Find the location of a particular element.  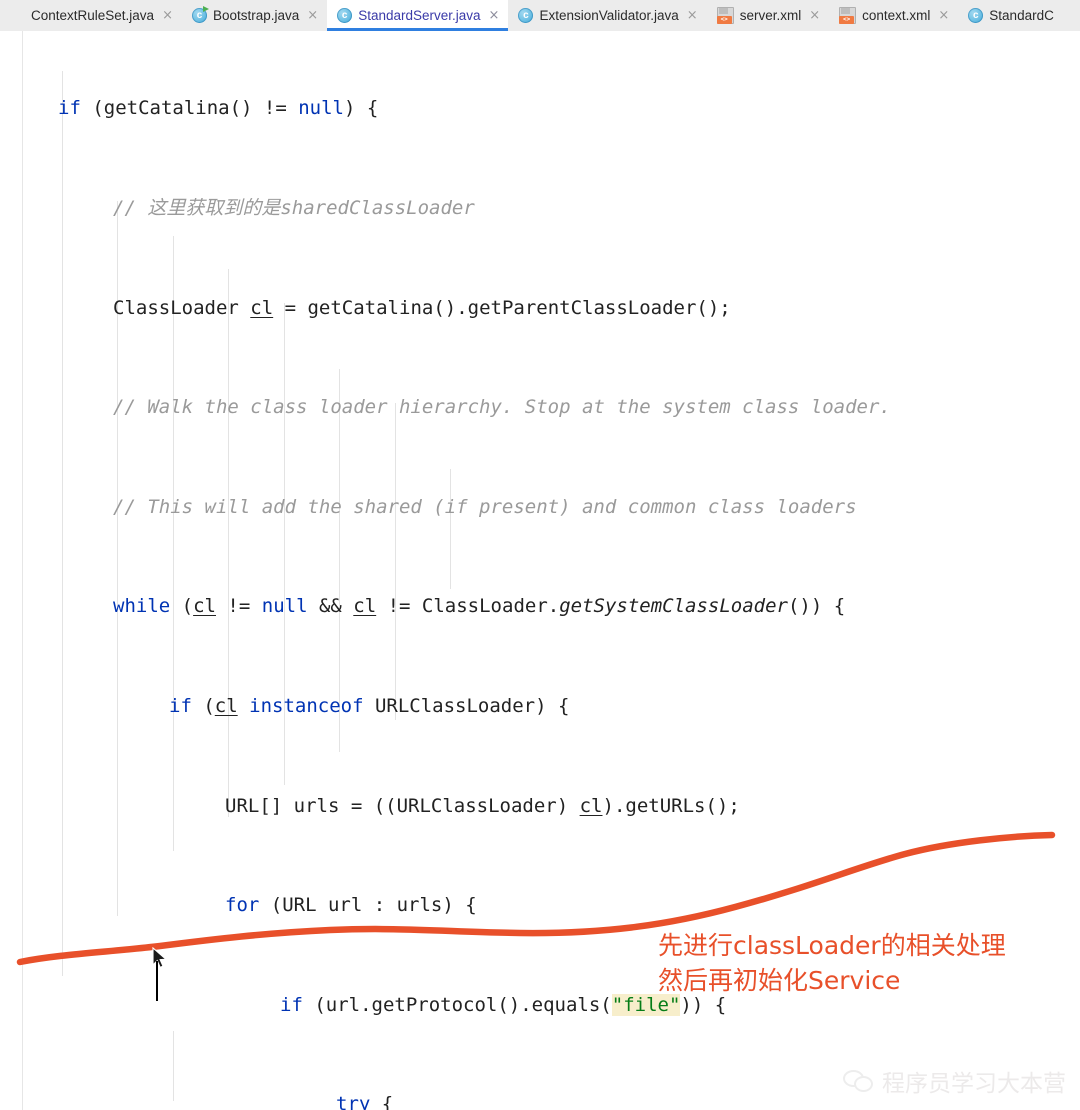

code-line: if (cl instanceof URLClassLoader) { is located at coordinates (540, 706).